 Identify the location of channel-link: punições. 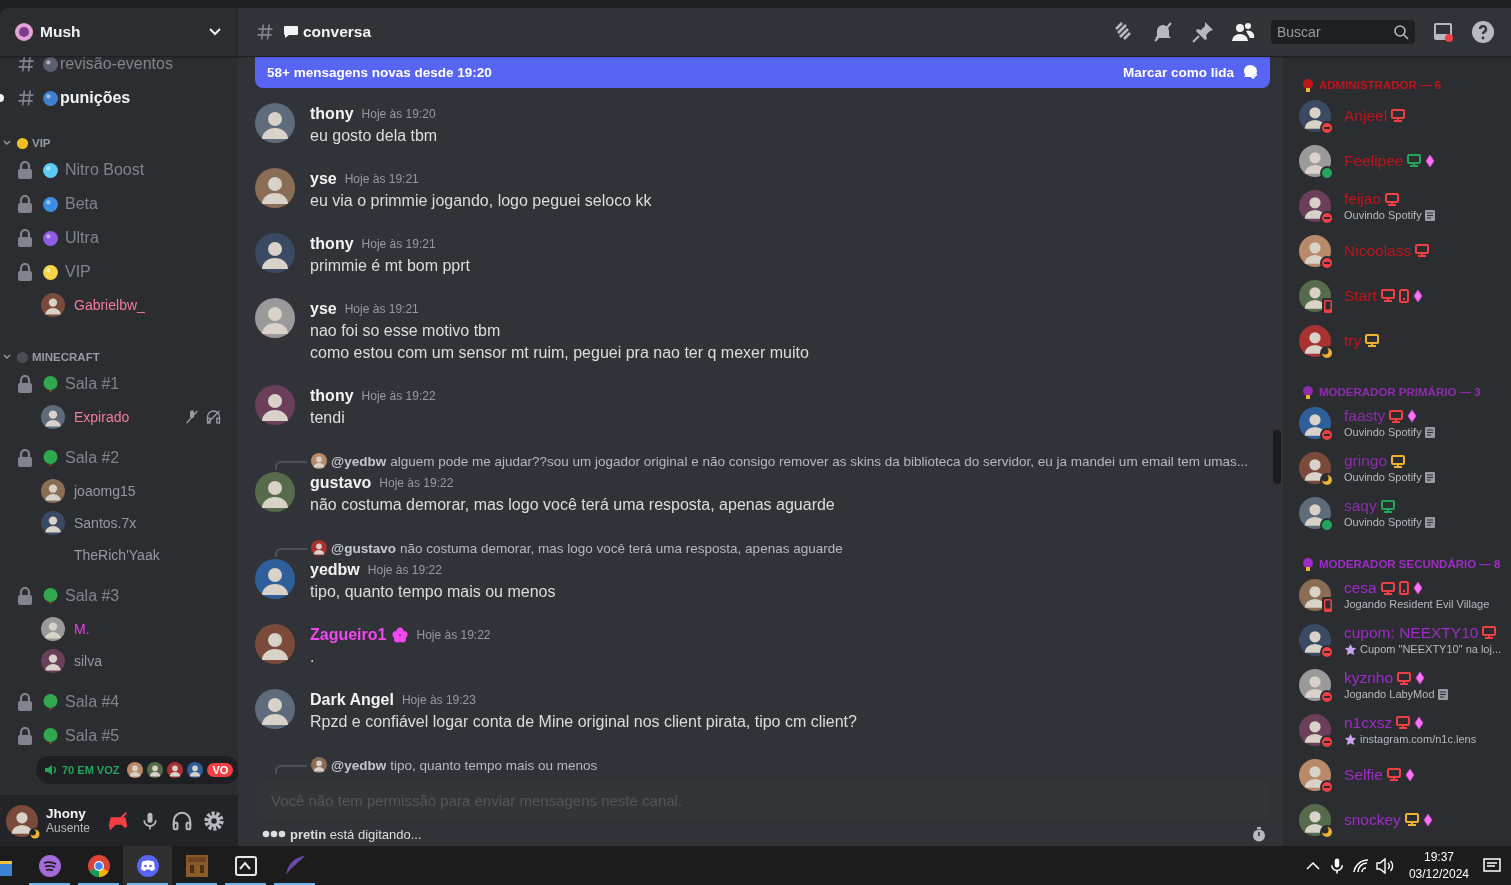
(95, 98).